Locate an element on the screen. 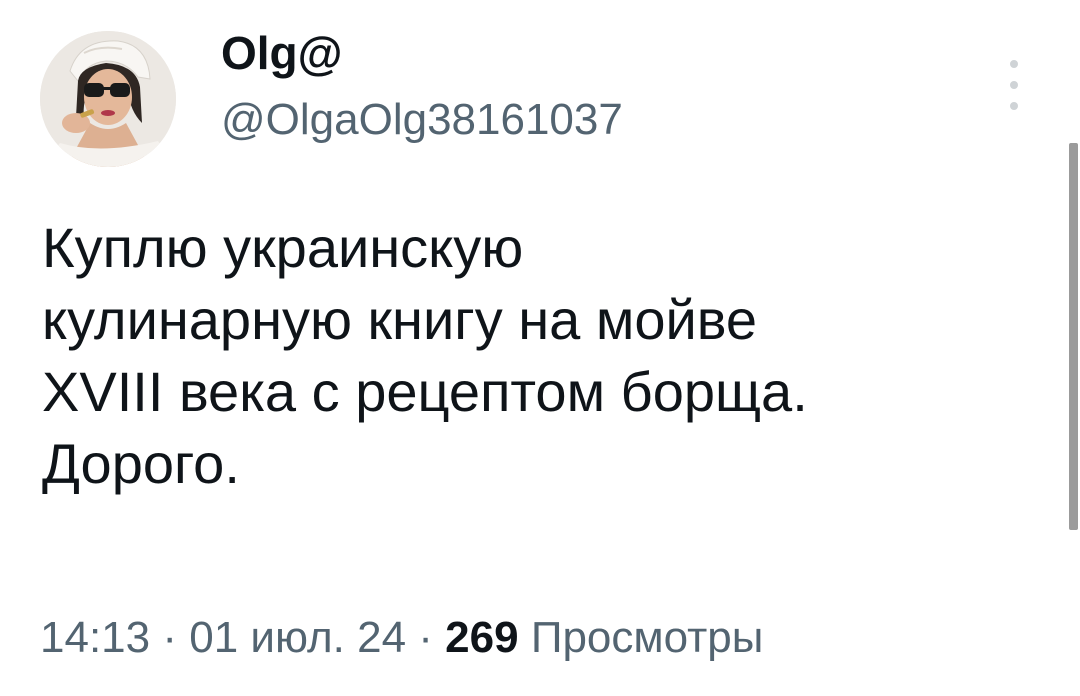 The width and height of the screenshot is (1080, 696). views-count: 269 is located at coordinates (481, 637).